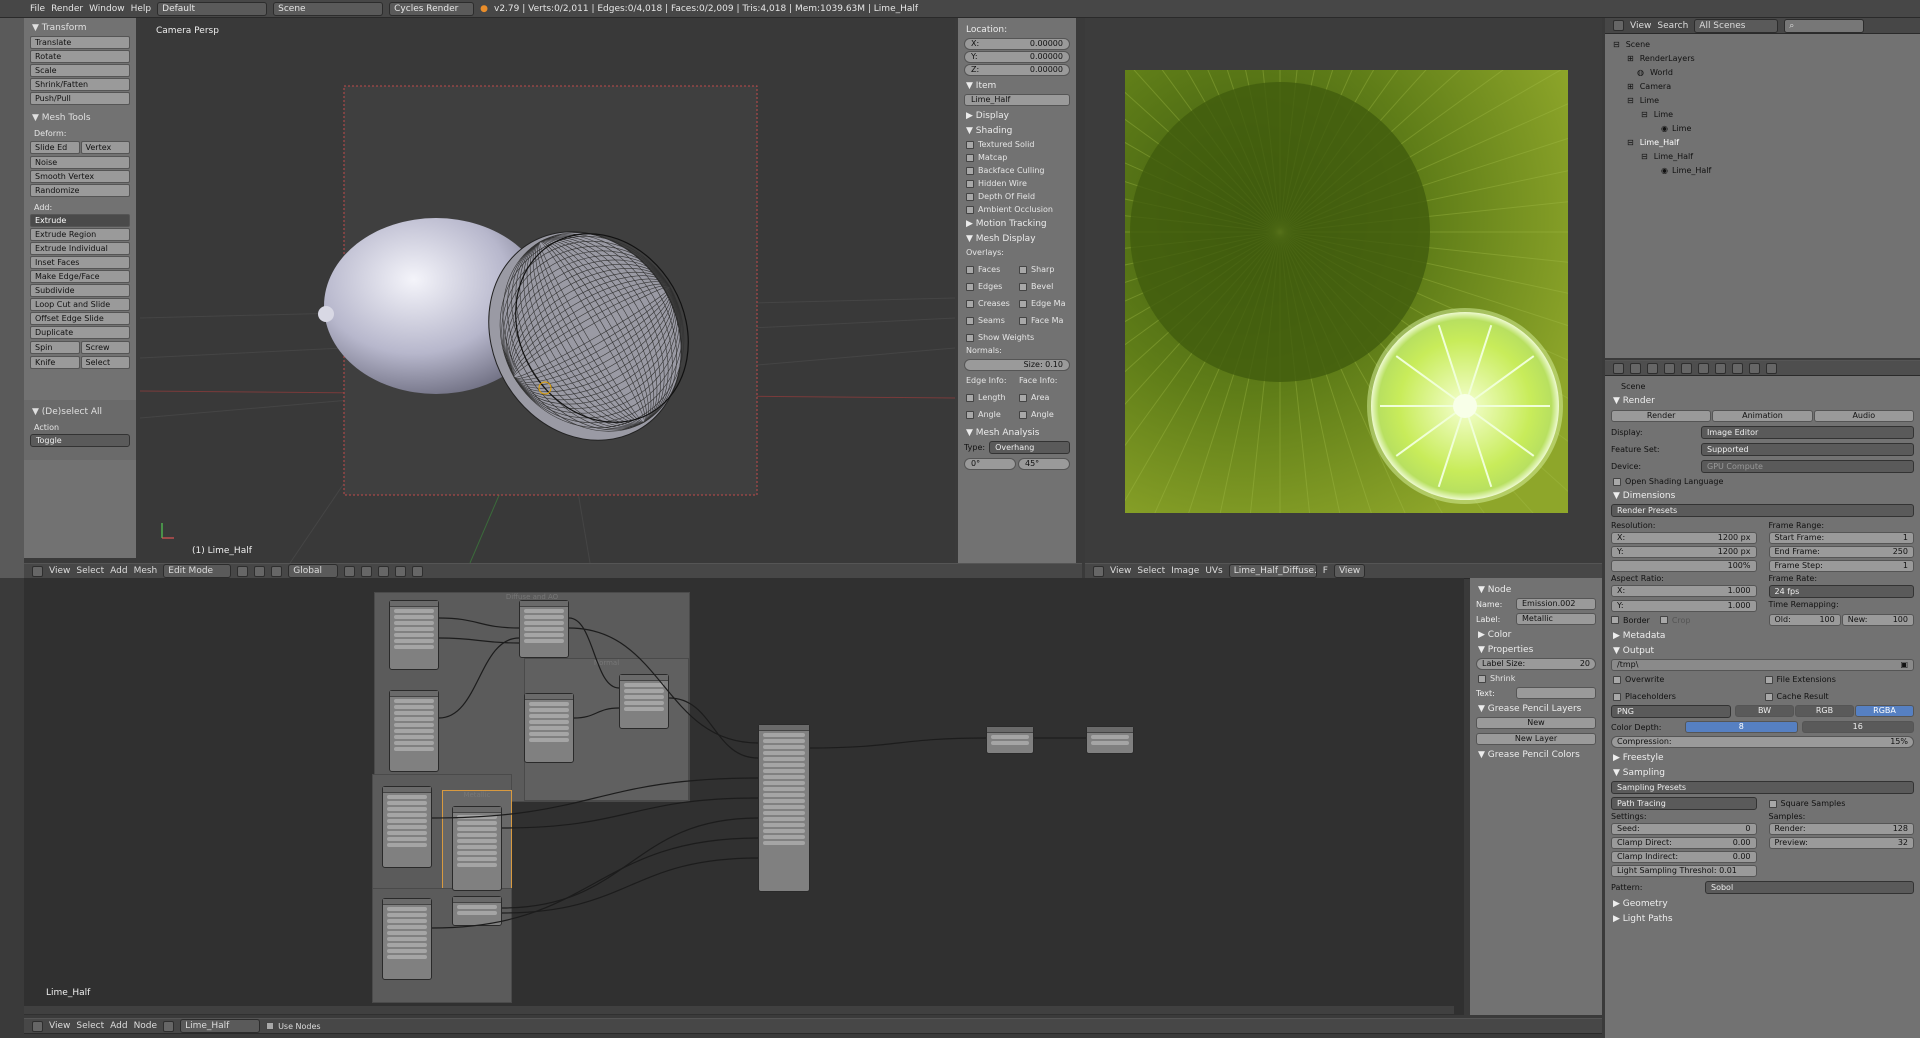 This screenshot has height=1038, width=1920. What do you see at coordinates (80, 318) in the screenshot?
I see `offset-edge-slide-button: Offset Edge Slide` at bounding box center [80, 318].